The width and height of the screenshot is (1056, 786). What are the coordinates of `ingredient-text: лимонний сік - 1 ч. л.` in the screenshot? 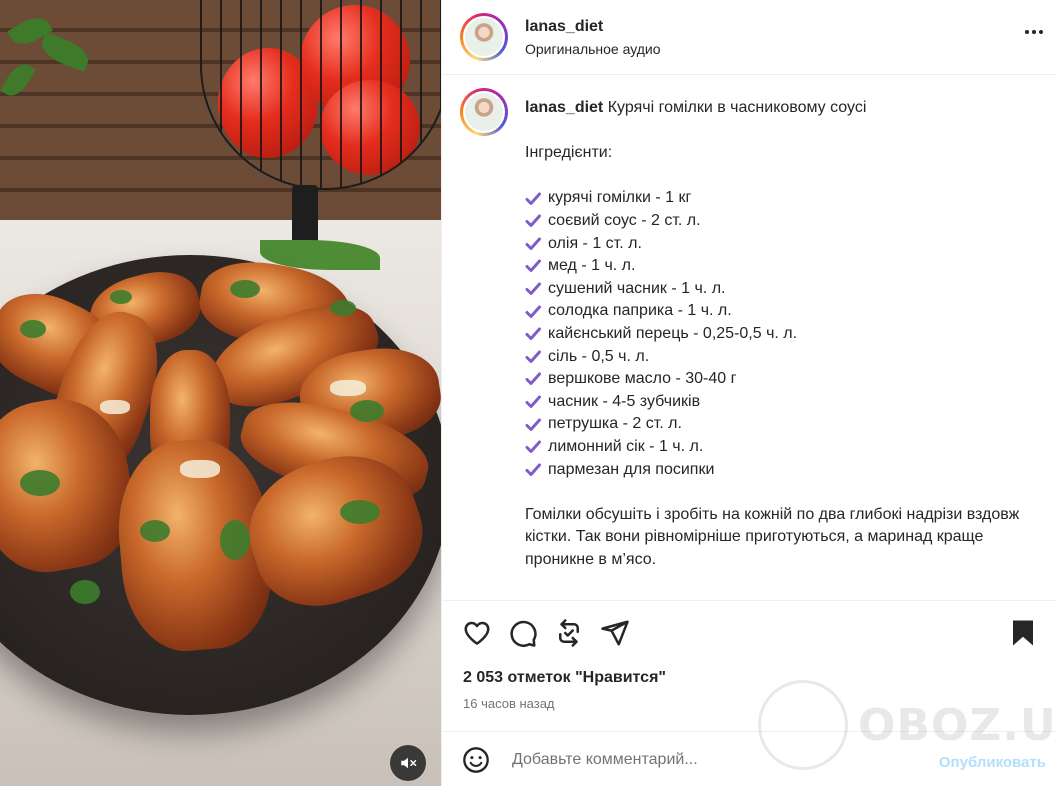 It's located at (626, 446).